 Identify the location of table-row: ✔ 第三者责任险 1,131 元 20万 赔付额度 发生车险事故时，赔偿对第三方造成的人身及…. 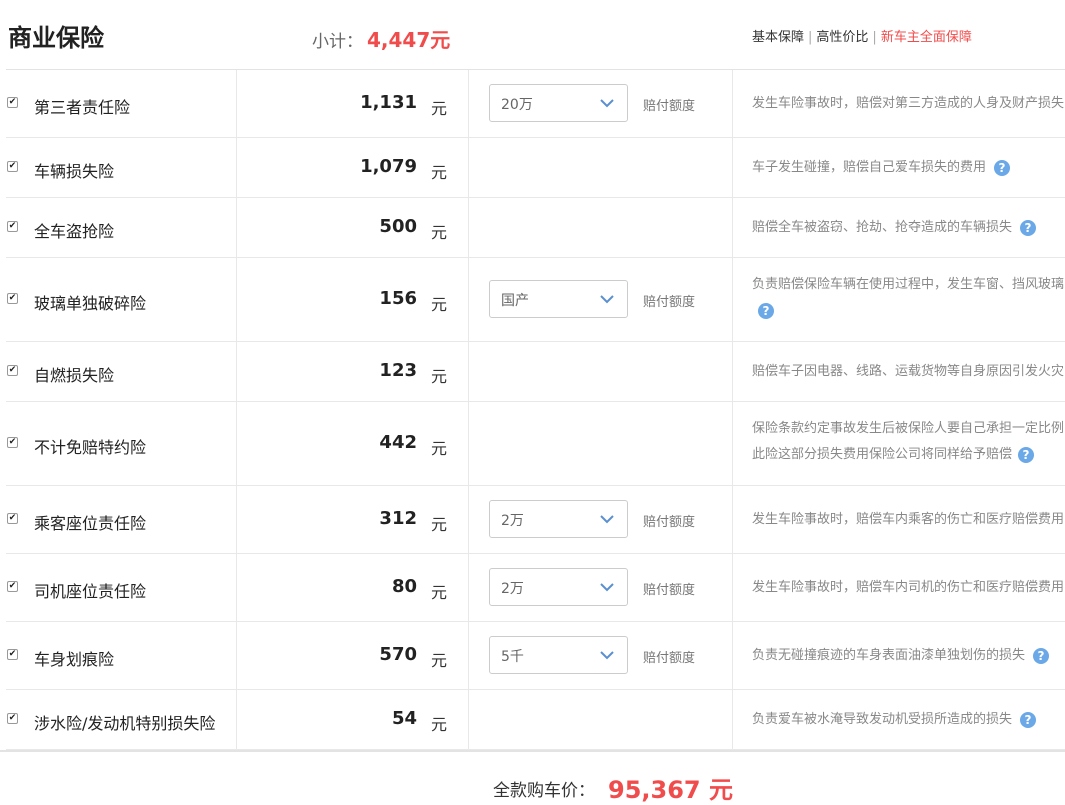
(535, 104).